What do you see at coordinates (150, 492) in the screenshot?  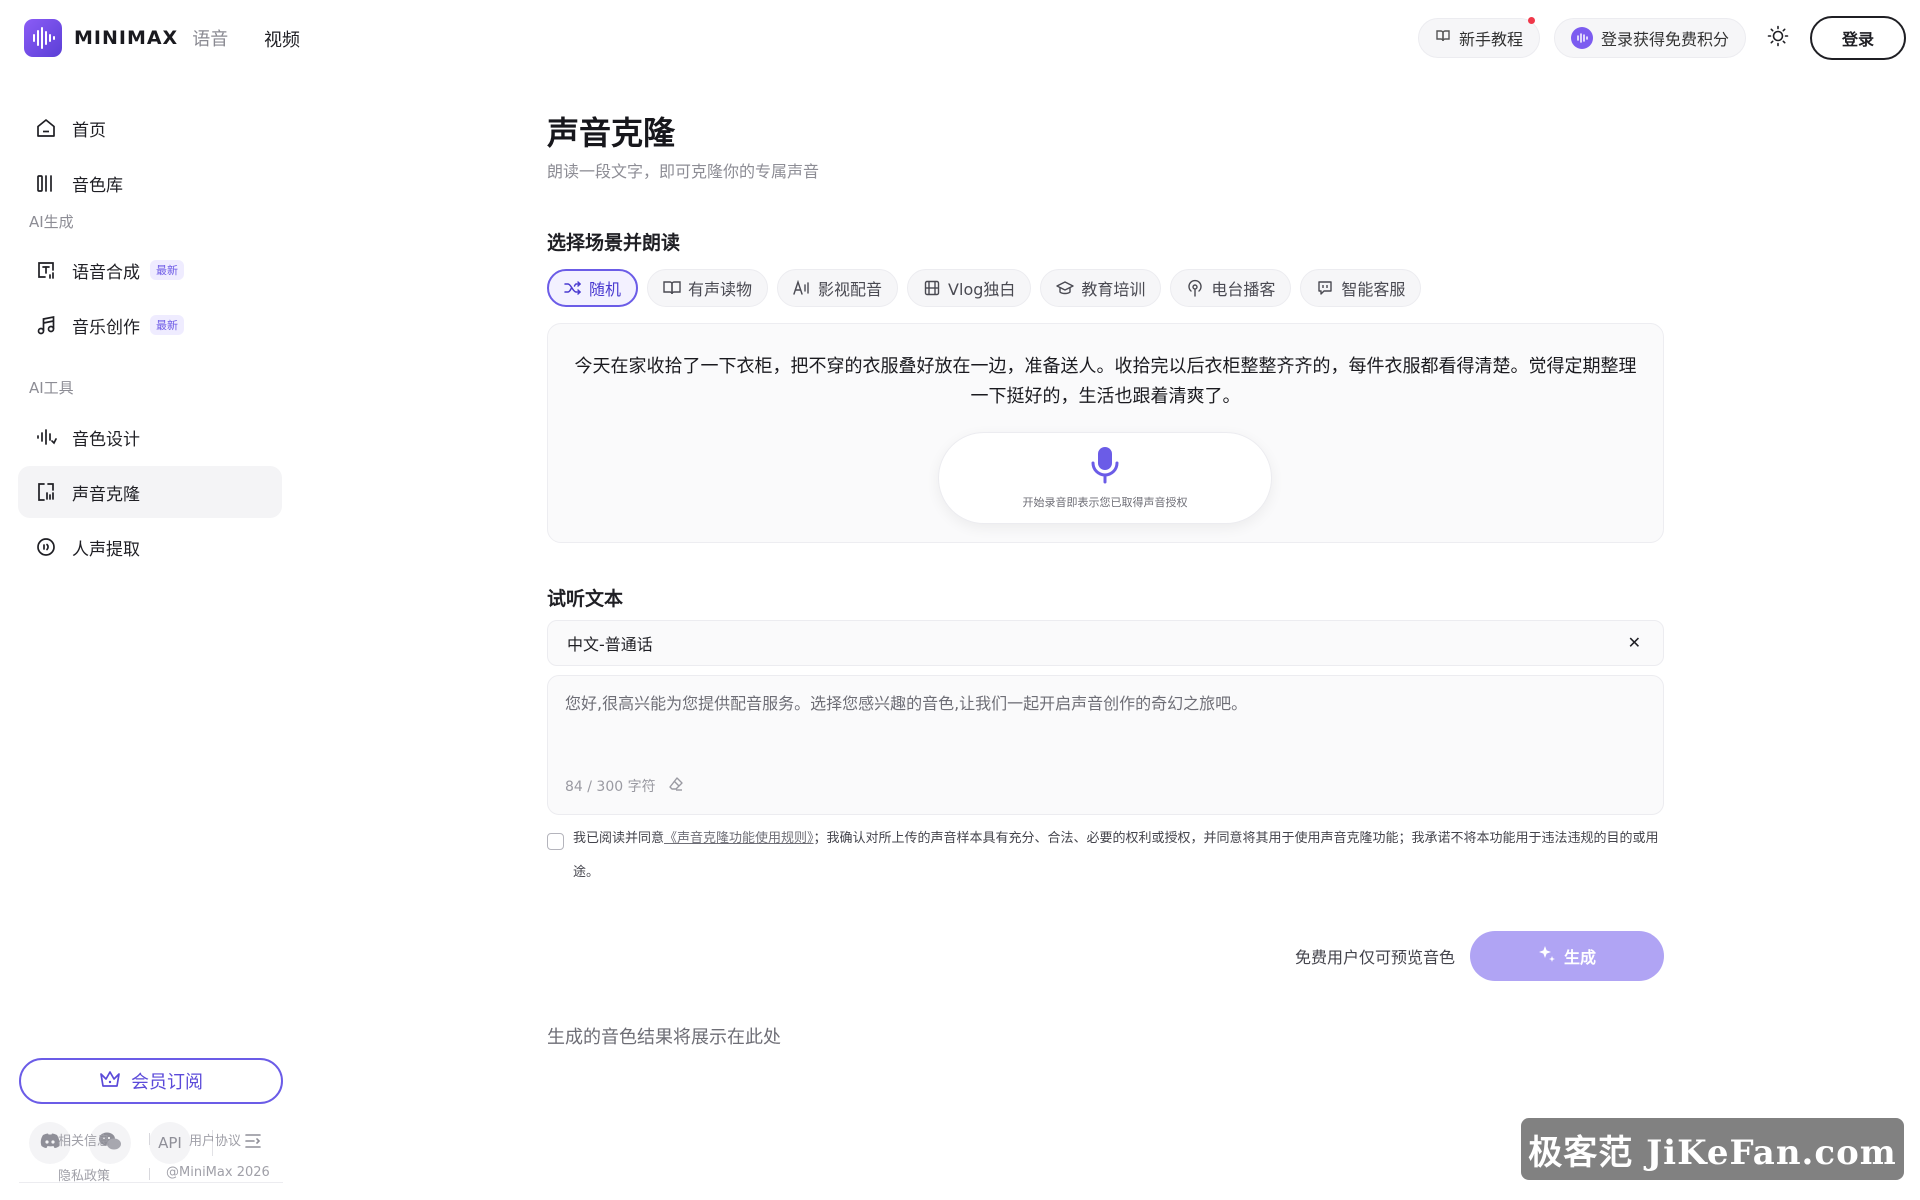 I see `sidebar-item-voice-clone: 声音克隆` at bounding box center [150, 492].